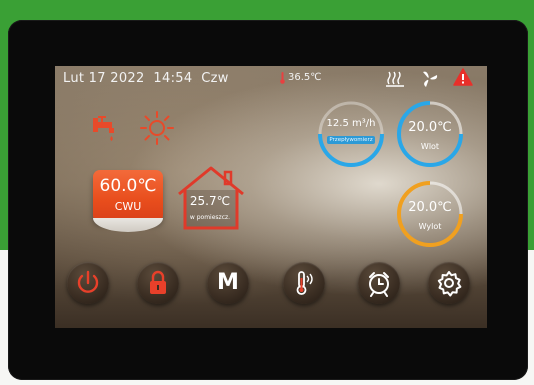 Image resolution: width=534 pixels, height=385 pixels. I want to click on date: Lut 17 2022, so click(104, 78).